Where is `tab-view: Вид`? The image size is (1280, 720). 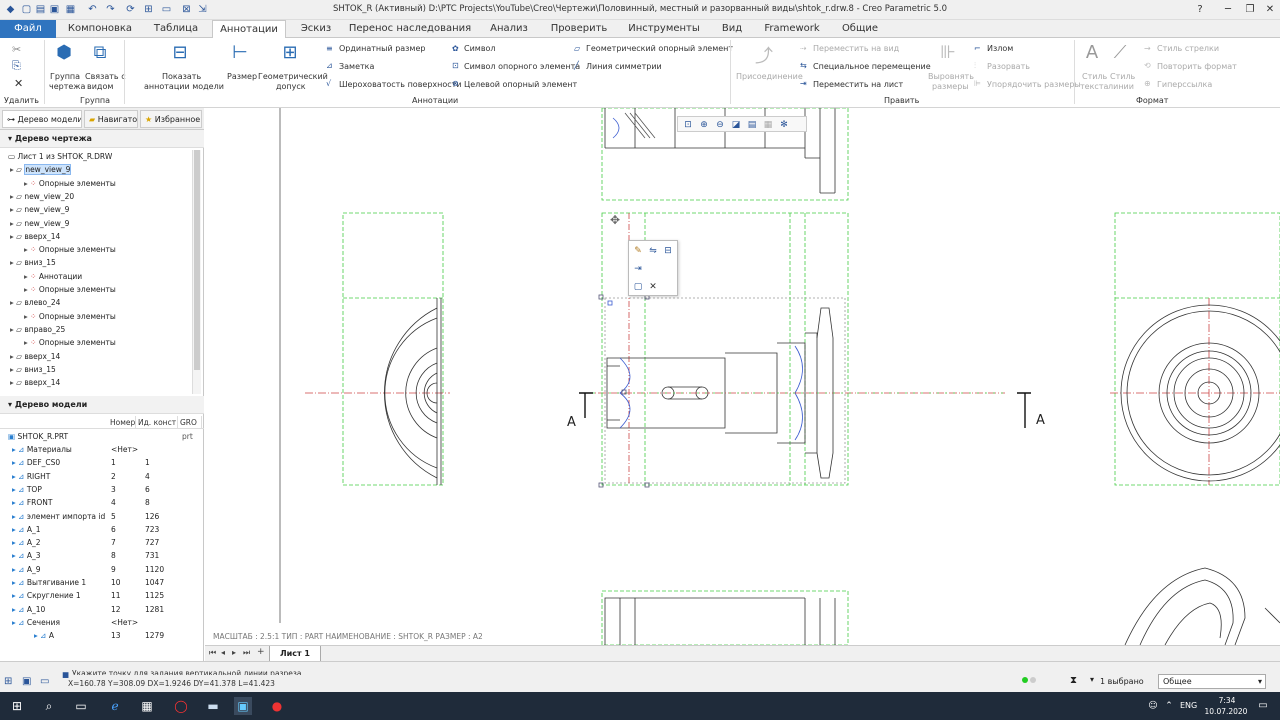
tab-view: Вид is located at coordinates (732, 29).